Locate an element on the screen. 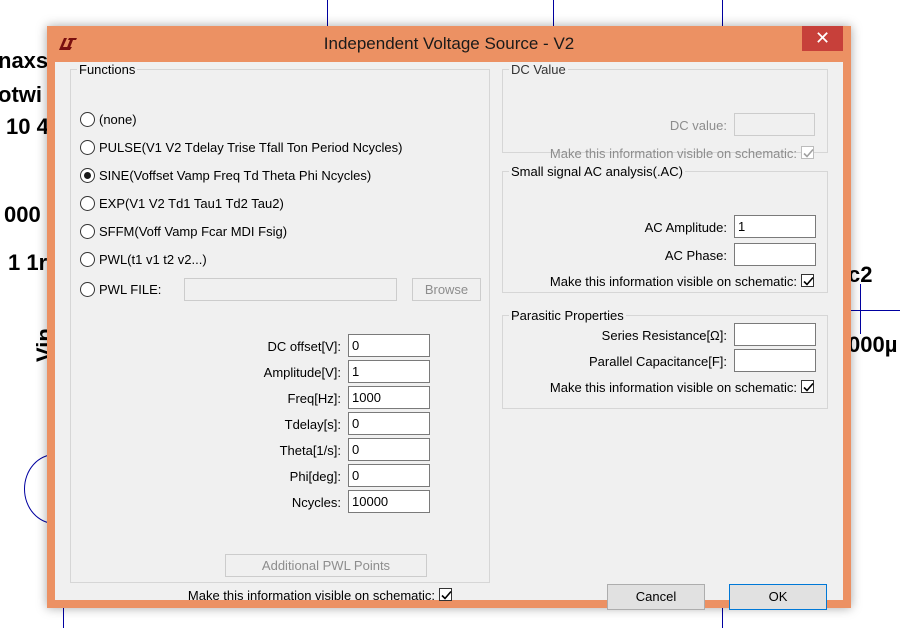  ac-phase-input is located at coordinates (775, 254).